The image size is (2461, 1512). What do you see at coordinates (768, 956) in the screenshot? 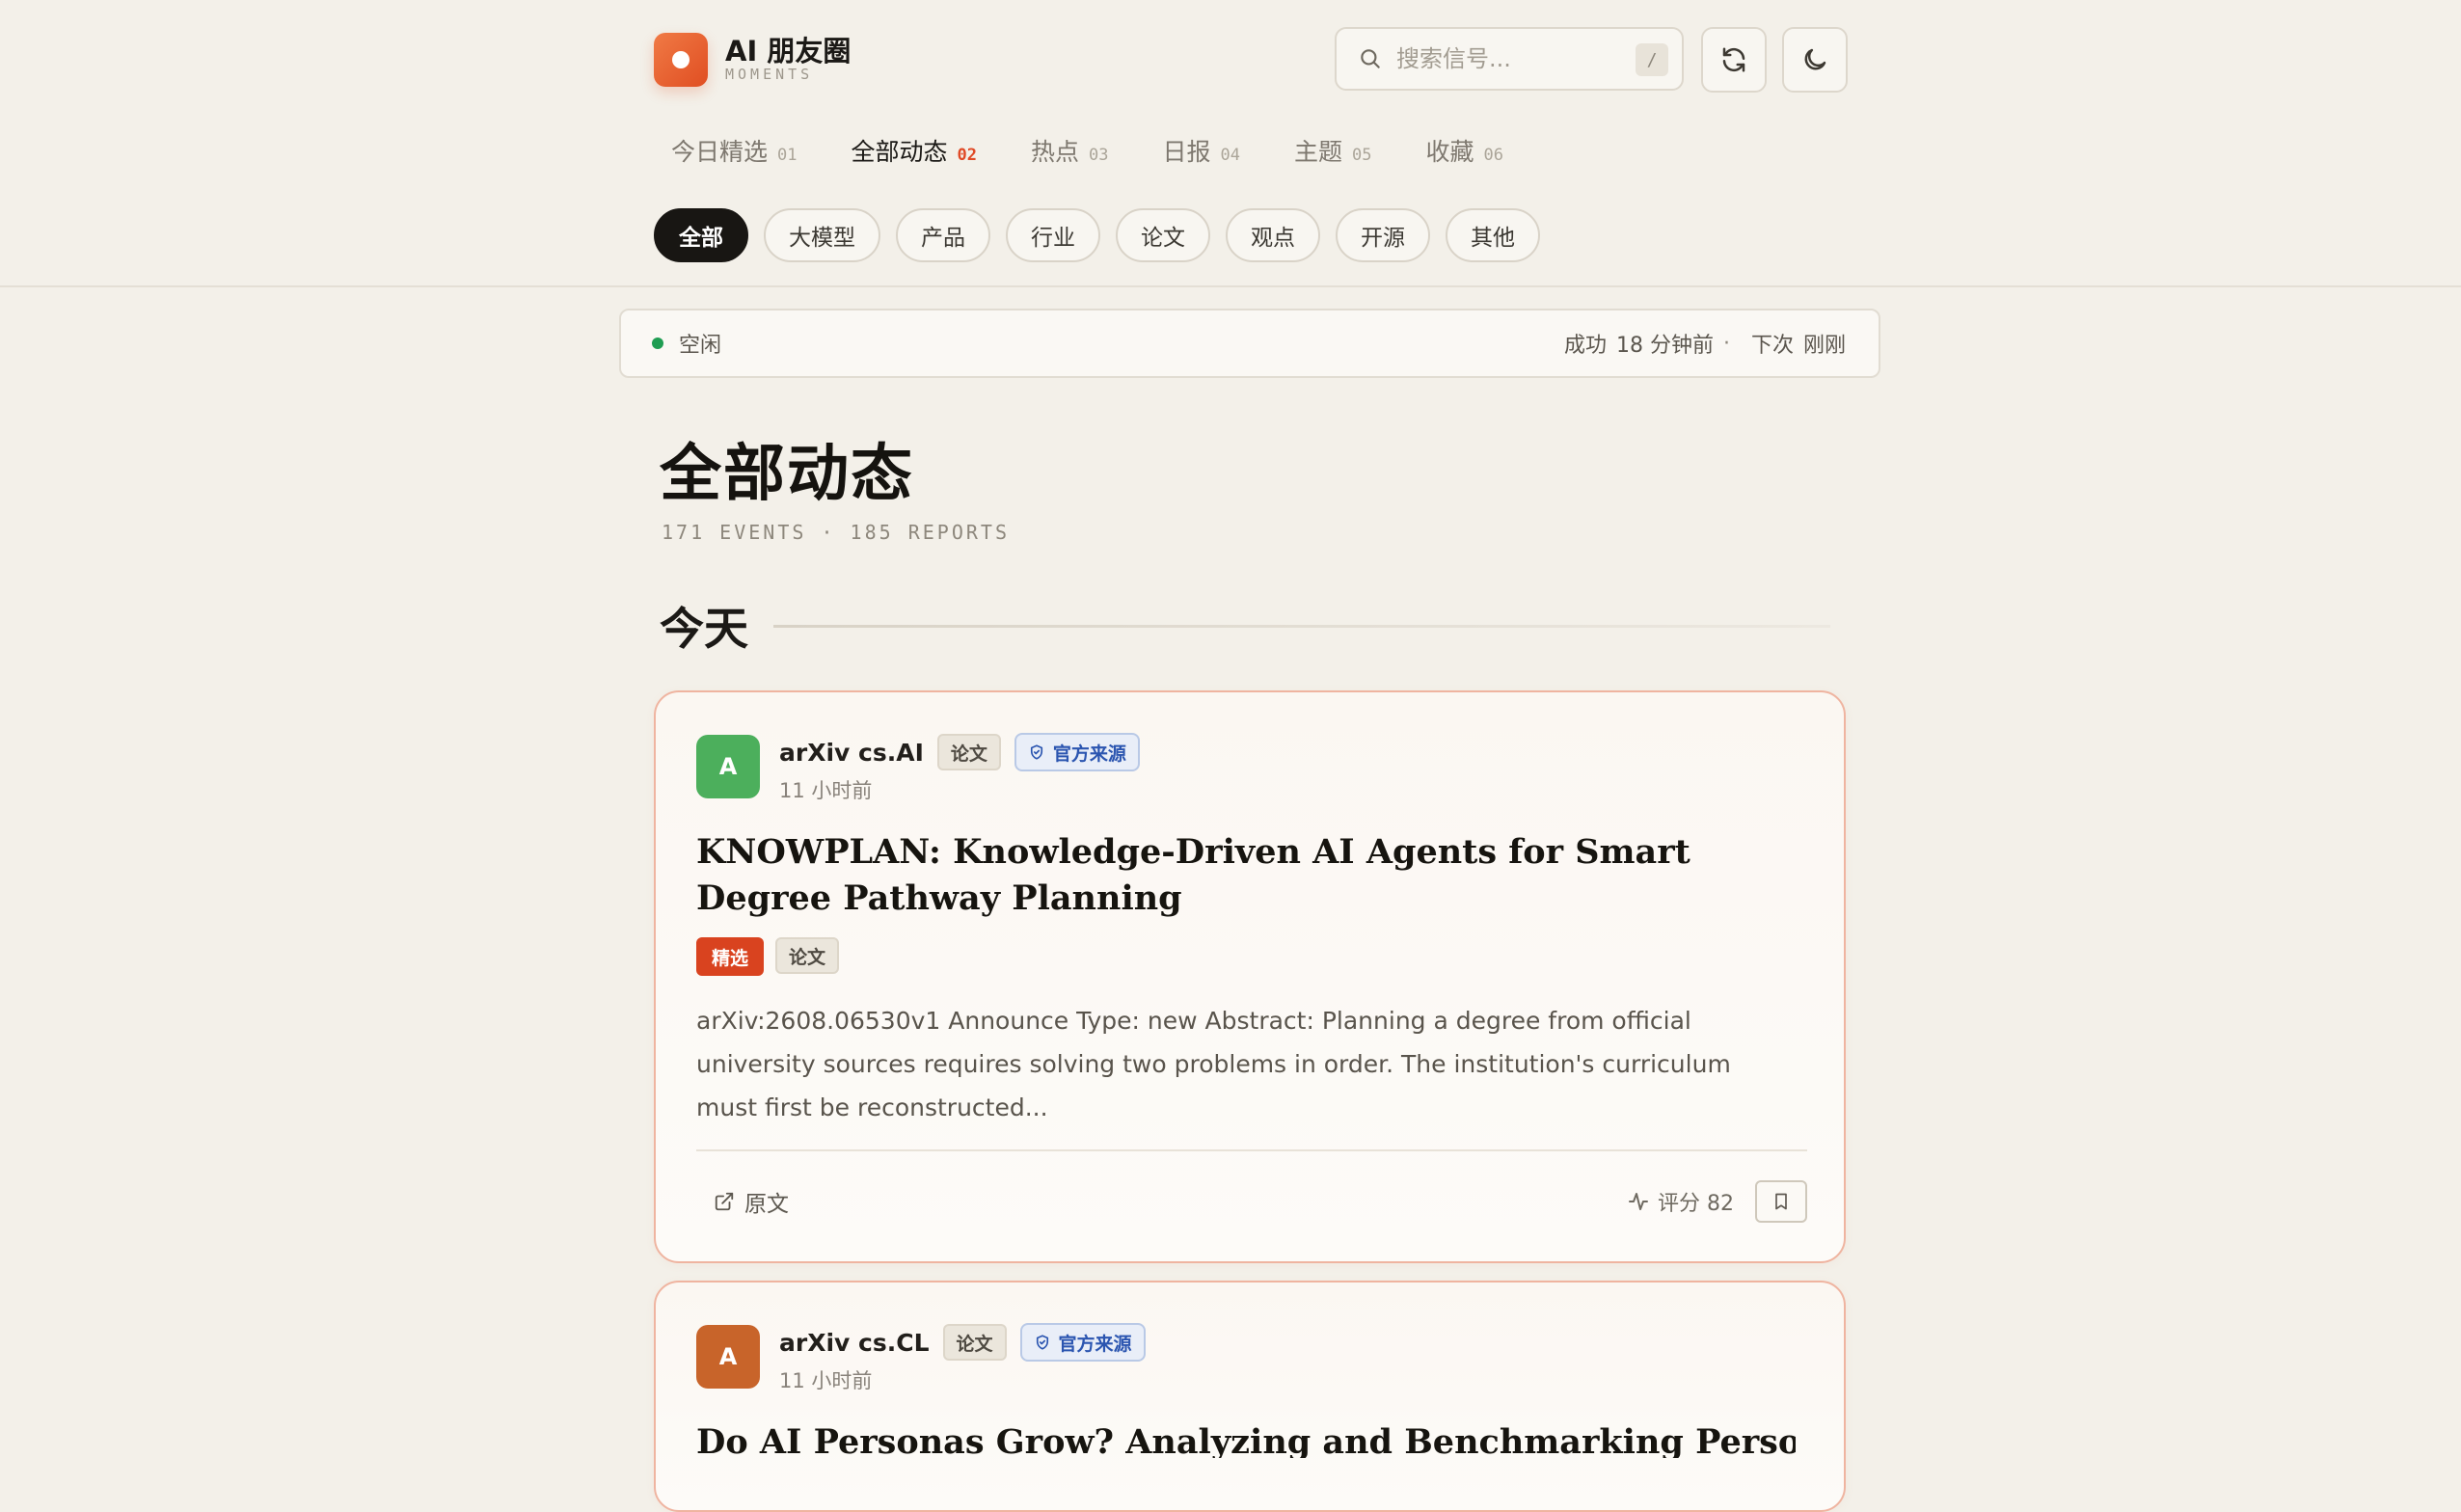
I see `card-tags: 精选 论文` at bounding box center [768, 956].